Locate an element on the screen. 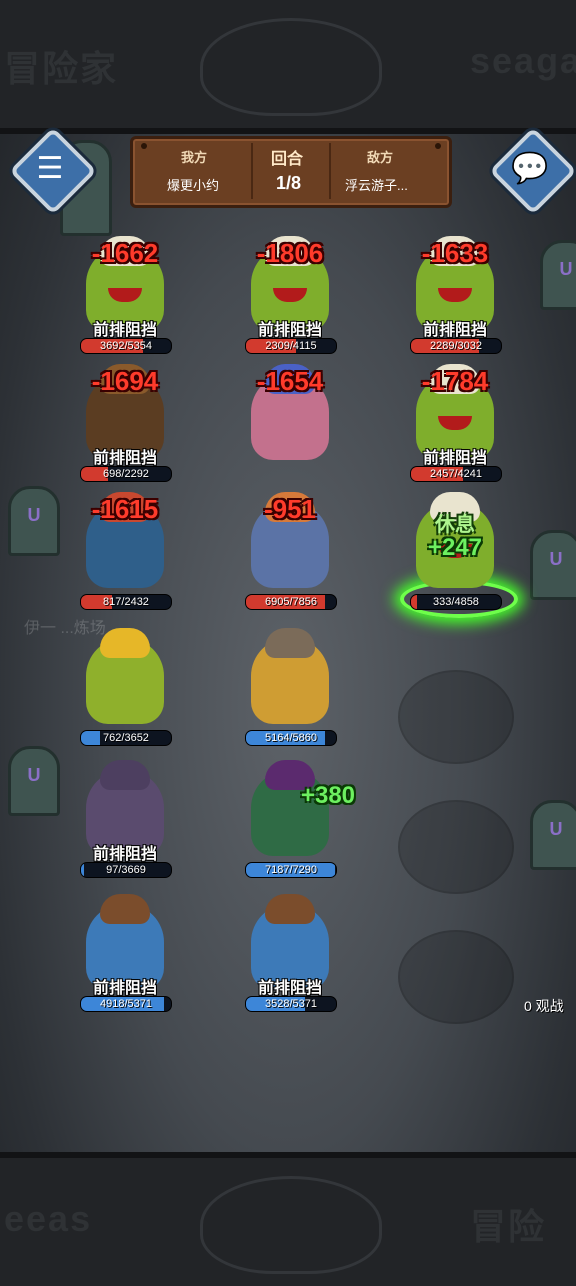  golem-head is located at coordinates (125, 775).